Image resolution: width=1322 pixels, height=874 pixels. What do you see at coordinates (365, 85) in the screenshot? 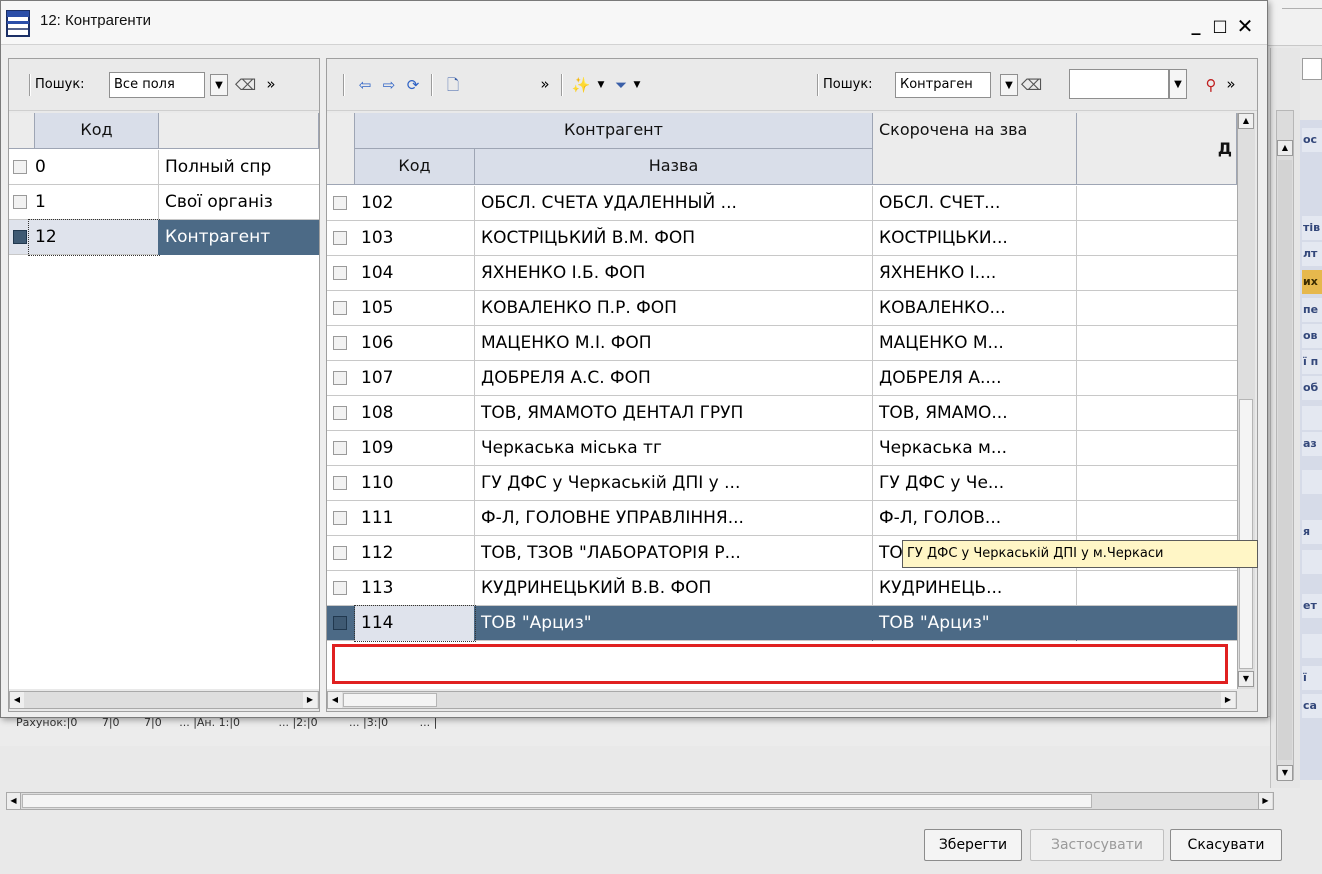
I see `arrow-left-icon: ⇦` at bounding box center [365, 85].